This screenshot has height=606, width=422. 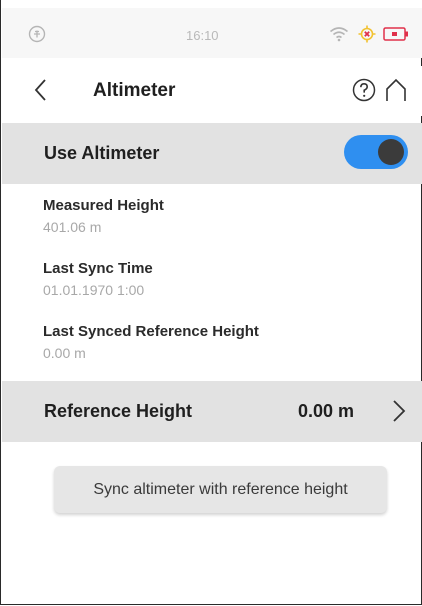 I want to click on page-title: Altimeter, so click(x=134, y=90).